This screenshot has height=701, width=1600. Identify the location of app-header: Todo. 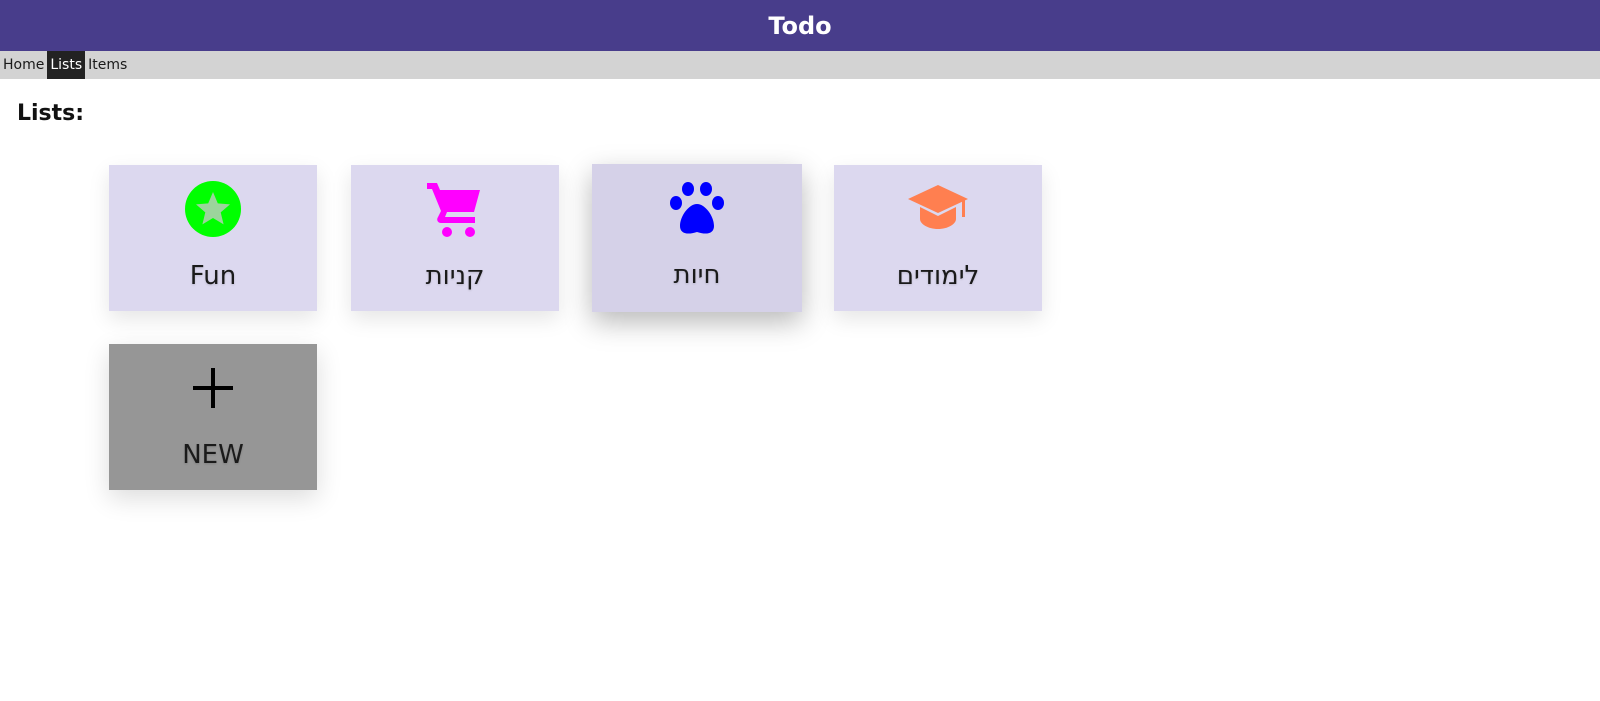
(800, 25).